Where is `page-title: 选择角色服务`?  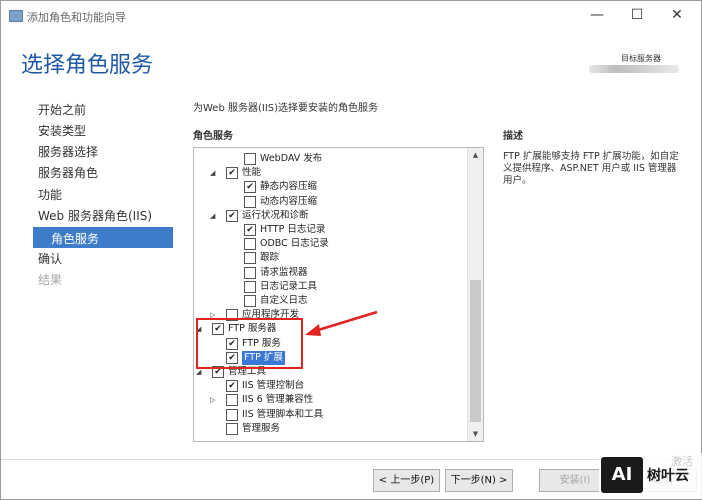 page-title: 选择角色服务 is located at coordinates (87, 65).